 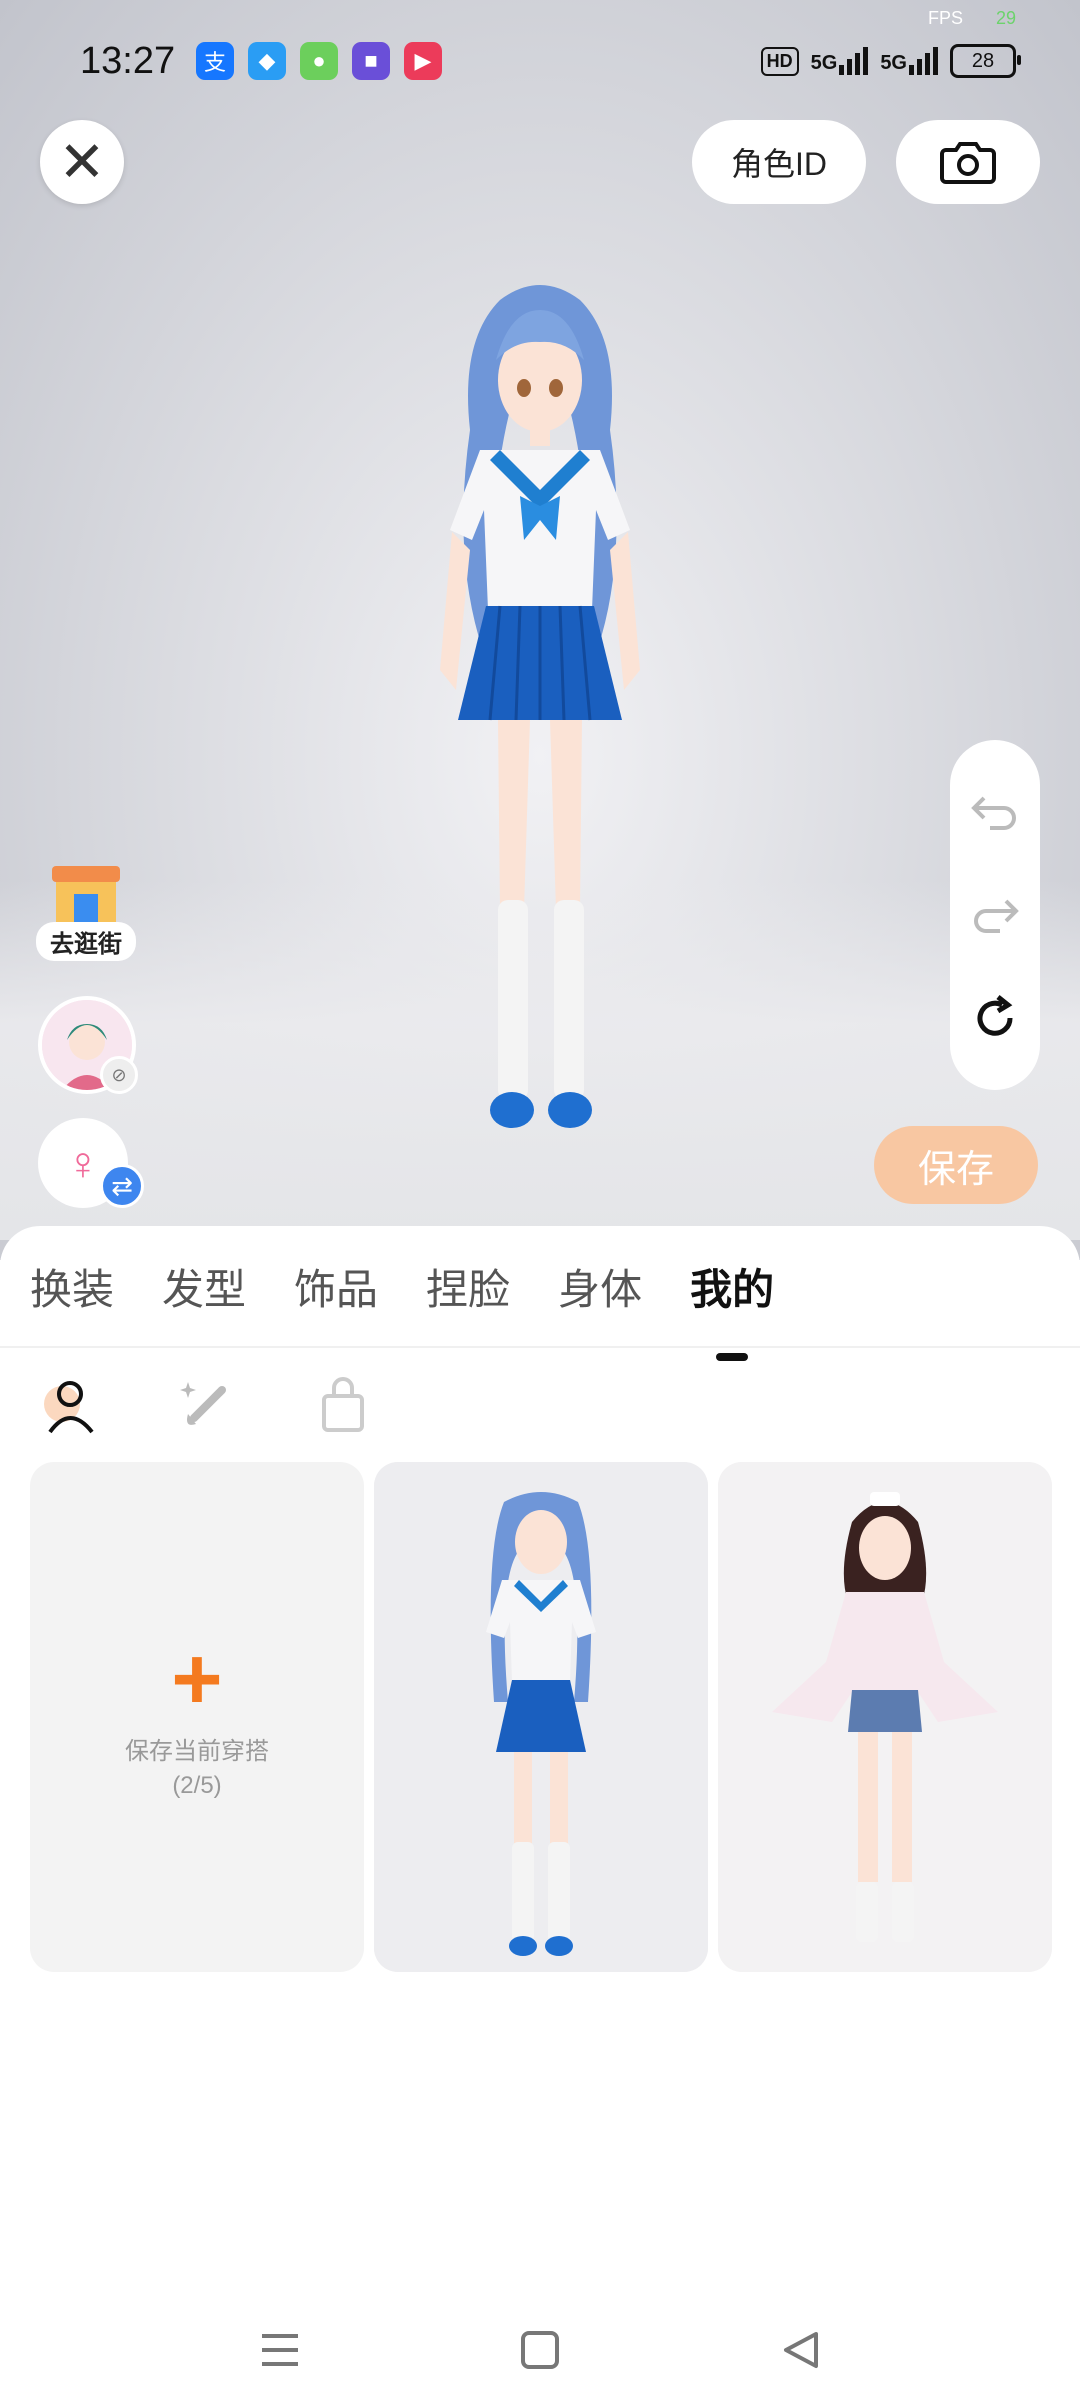 What do you see at coordinates (779, 162) in the screenshot?
I see `role-id-button: 角色ID` at bounding box center [779, 162].